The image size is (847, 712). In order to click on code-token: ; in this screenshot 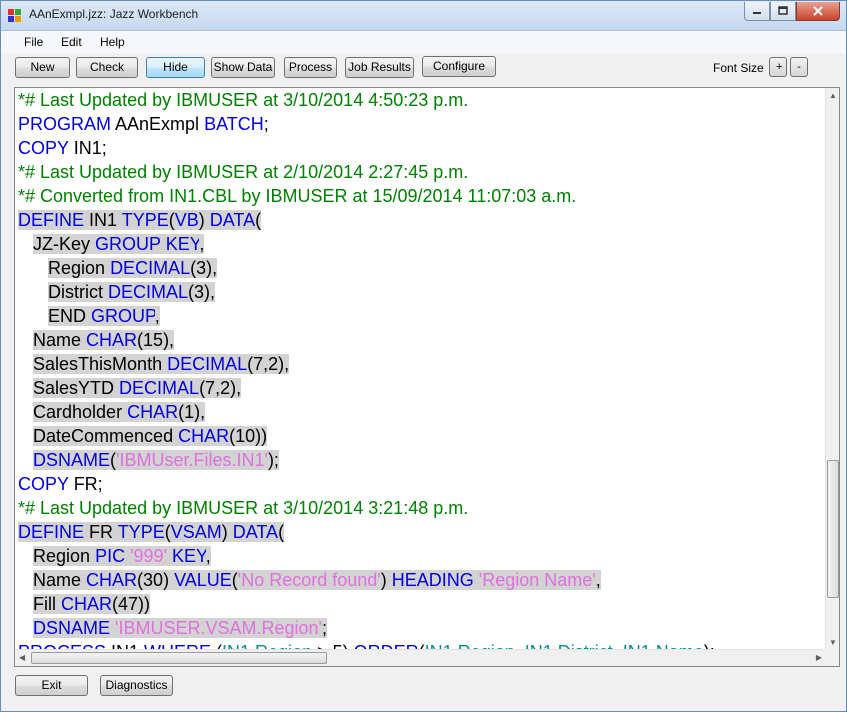, I will do `click(325, 628)`.